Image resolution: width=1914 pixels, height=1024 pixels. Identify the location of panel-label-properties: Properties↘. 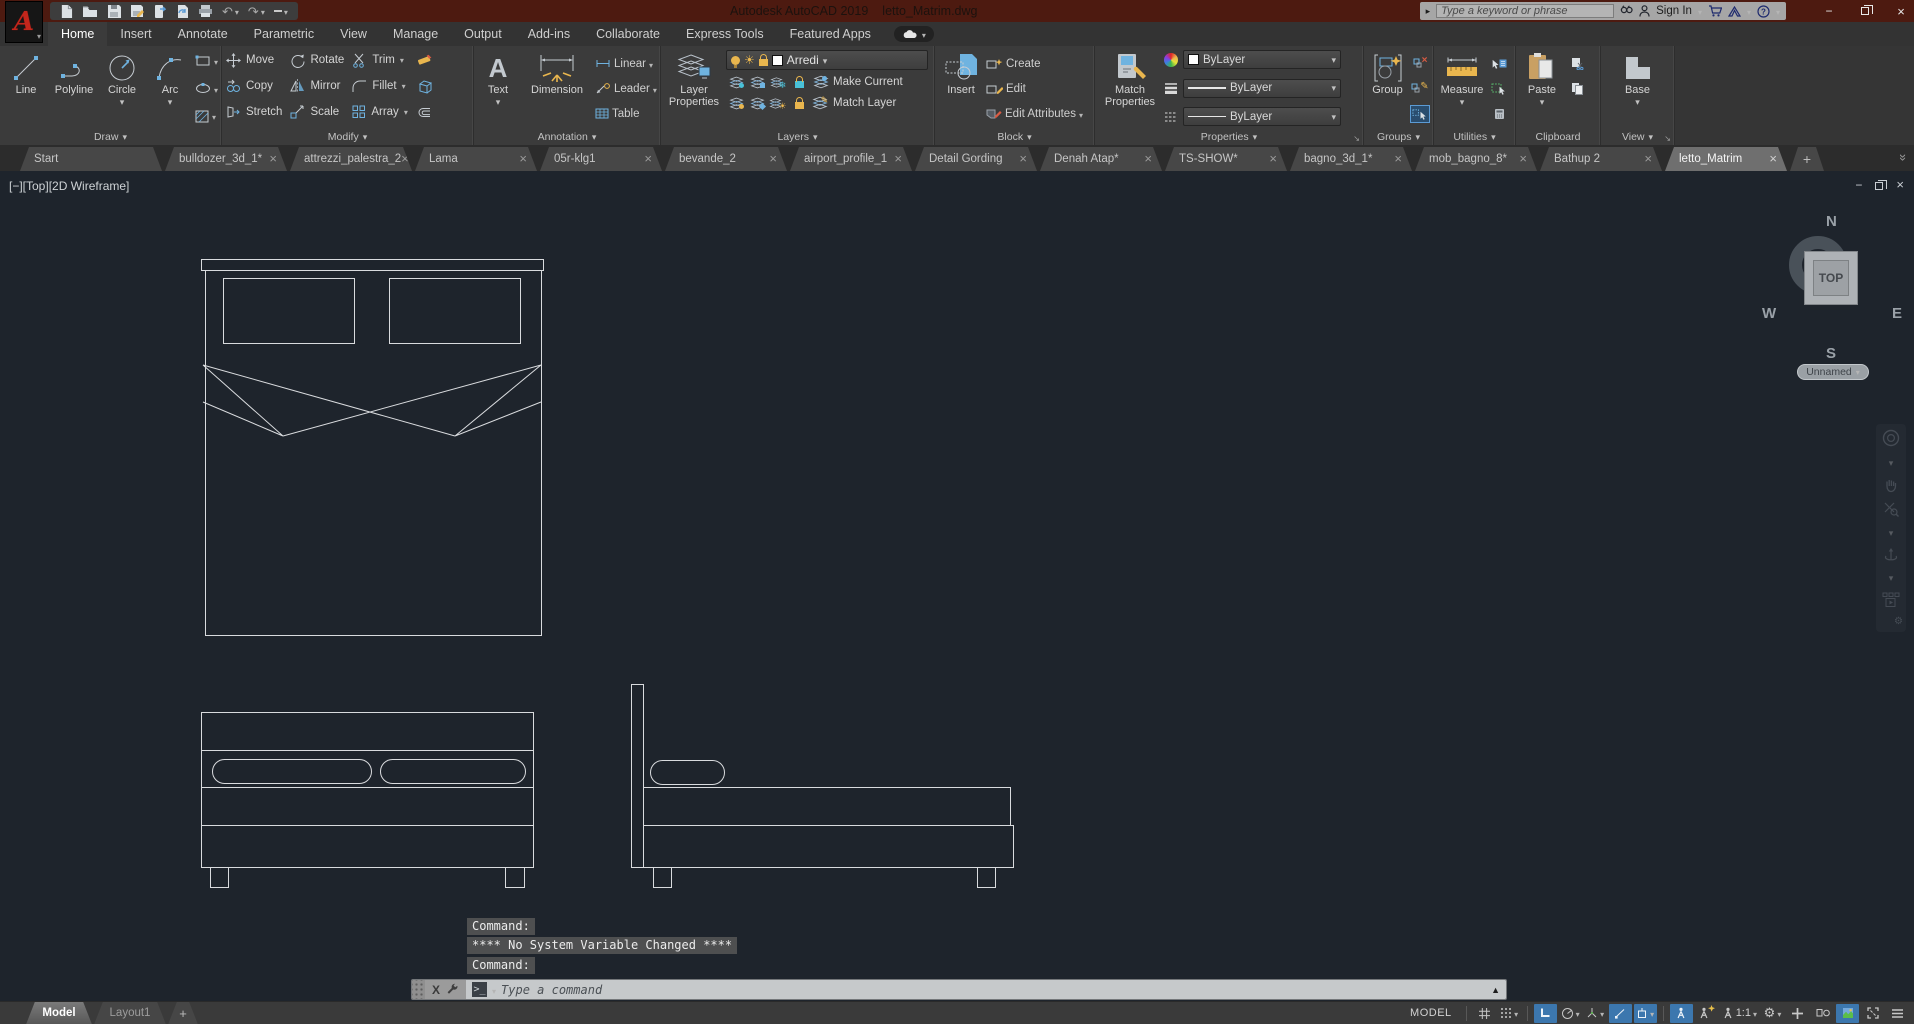
(1229, 137).